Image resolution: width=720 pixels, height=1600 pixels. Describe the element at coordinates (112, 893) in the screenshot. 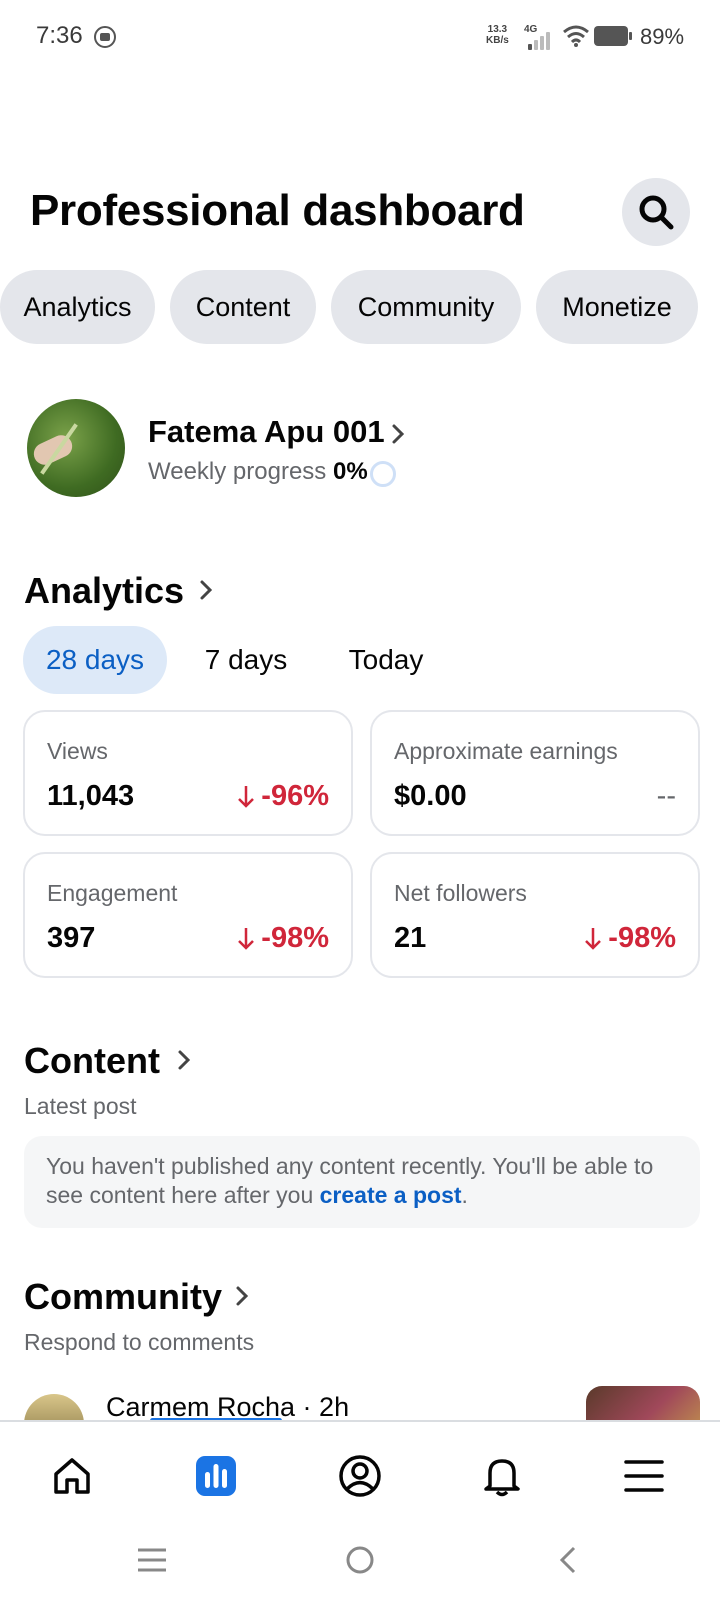

I see `metric-label: Engagement` at that location.